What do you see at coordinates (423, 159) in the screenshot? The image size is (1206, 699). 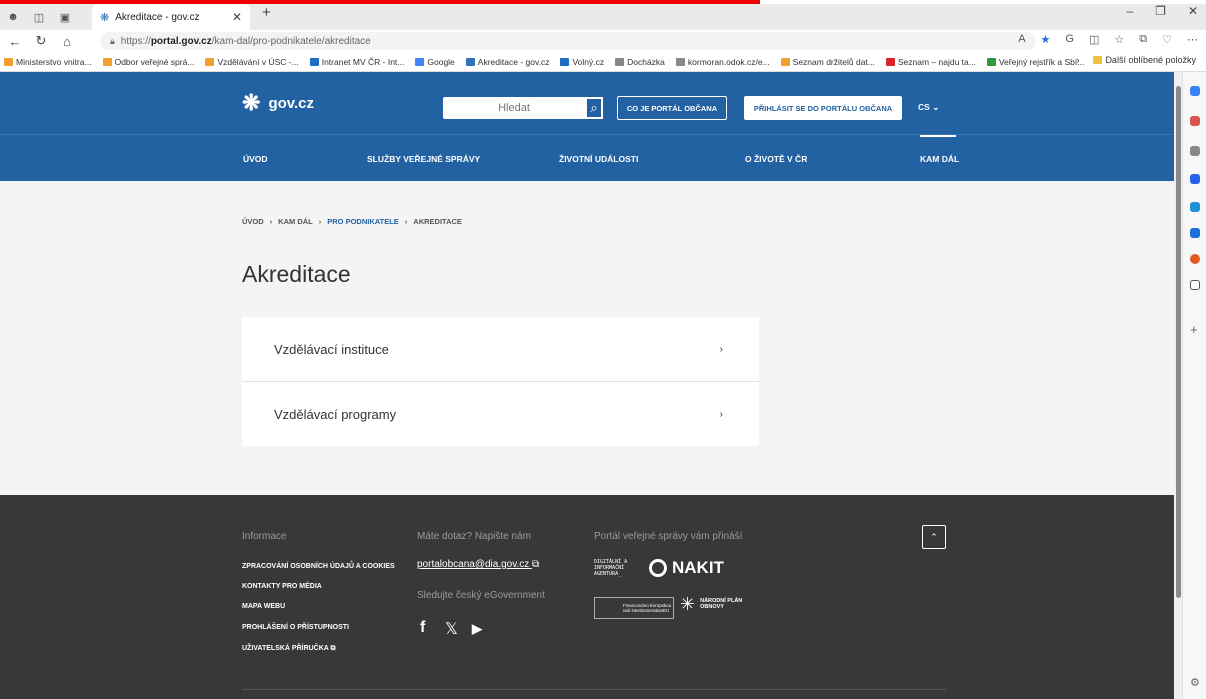 I see `menu-item-sluzby: SLUŽBY VEŘEJNÉ SPRÁVY` at bounding box center [423, 159].